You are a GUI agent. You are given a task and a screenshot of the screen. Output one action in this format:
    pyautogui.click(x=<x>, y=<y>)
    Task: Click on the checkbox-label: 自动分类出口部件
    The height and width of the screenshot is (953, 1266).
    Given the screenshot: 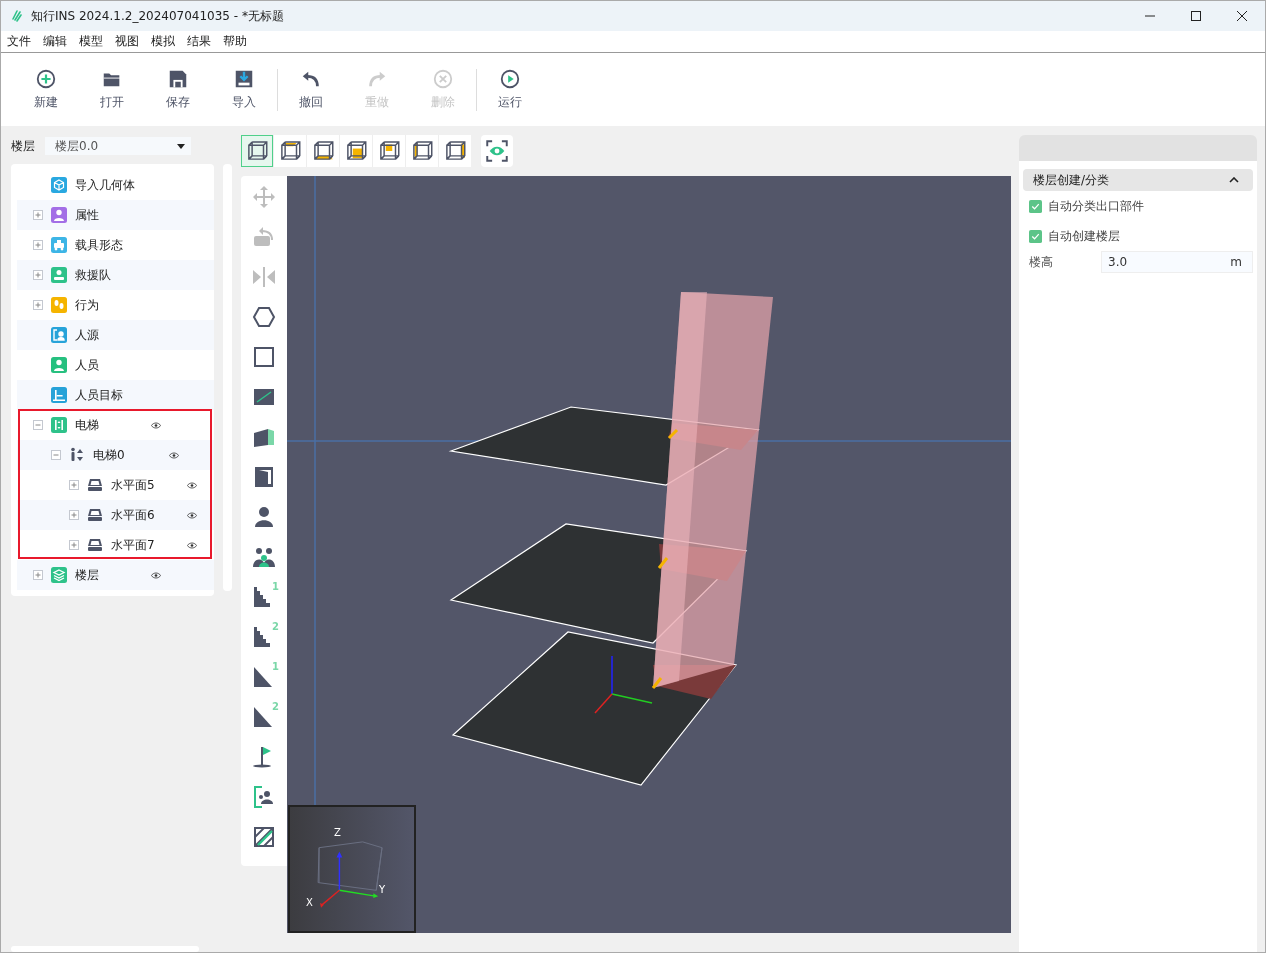 What is the action you would take?
    pyautogui.click(x=1096, y=206)
    